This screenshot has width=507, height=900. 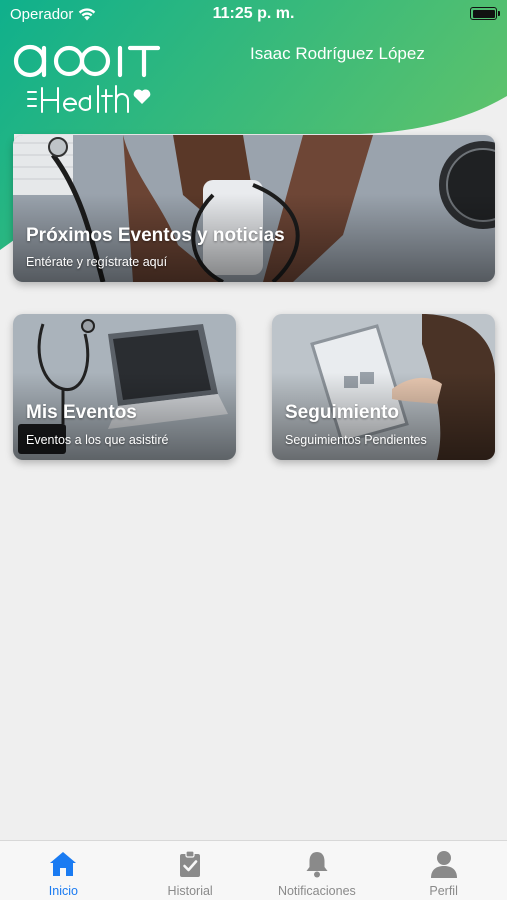 I want to click on user-name: Isaac Rodríguez López, so click(x=337, y=53).